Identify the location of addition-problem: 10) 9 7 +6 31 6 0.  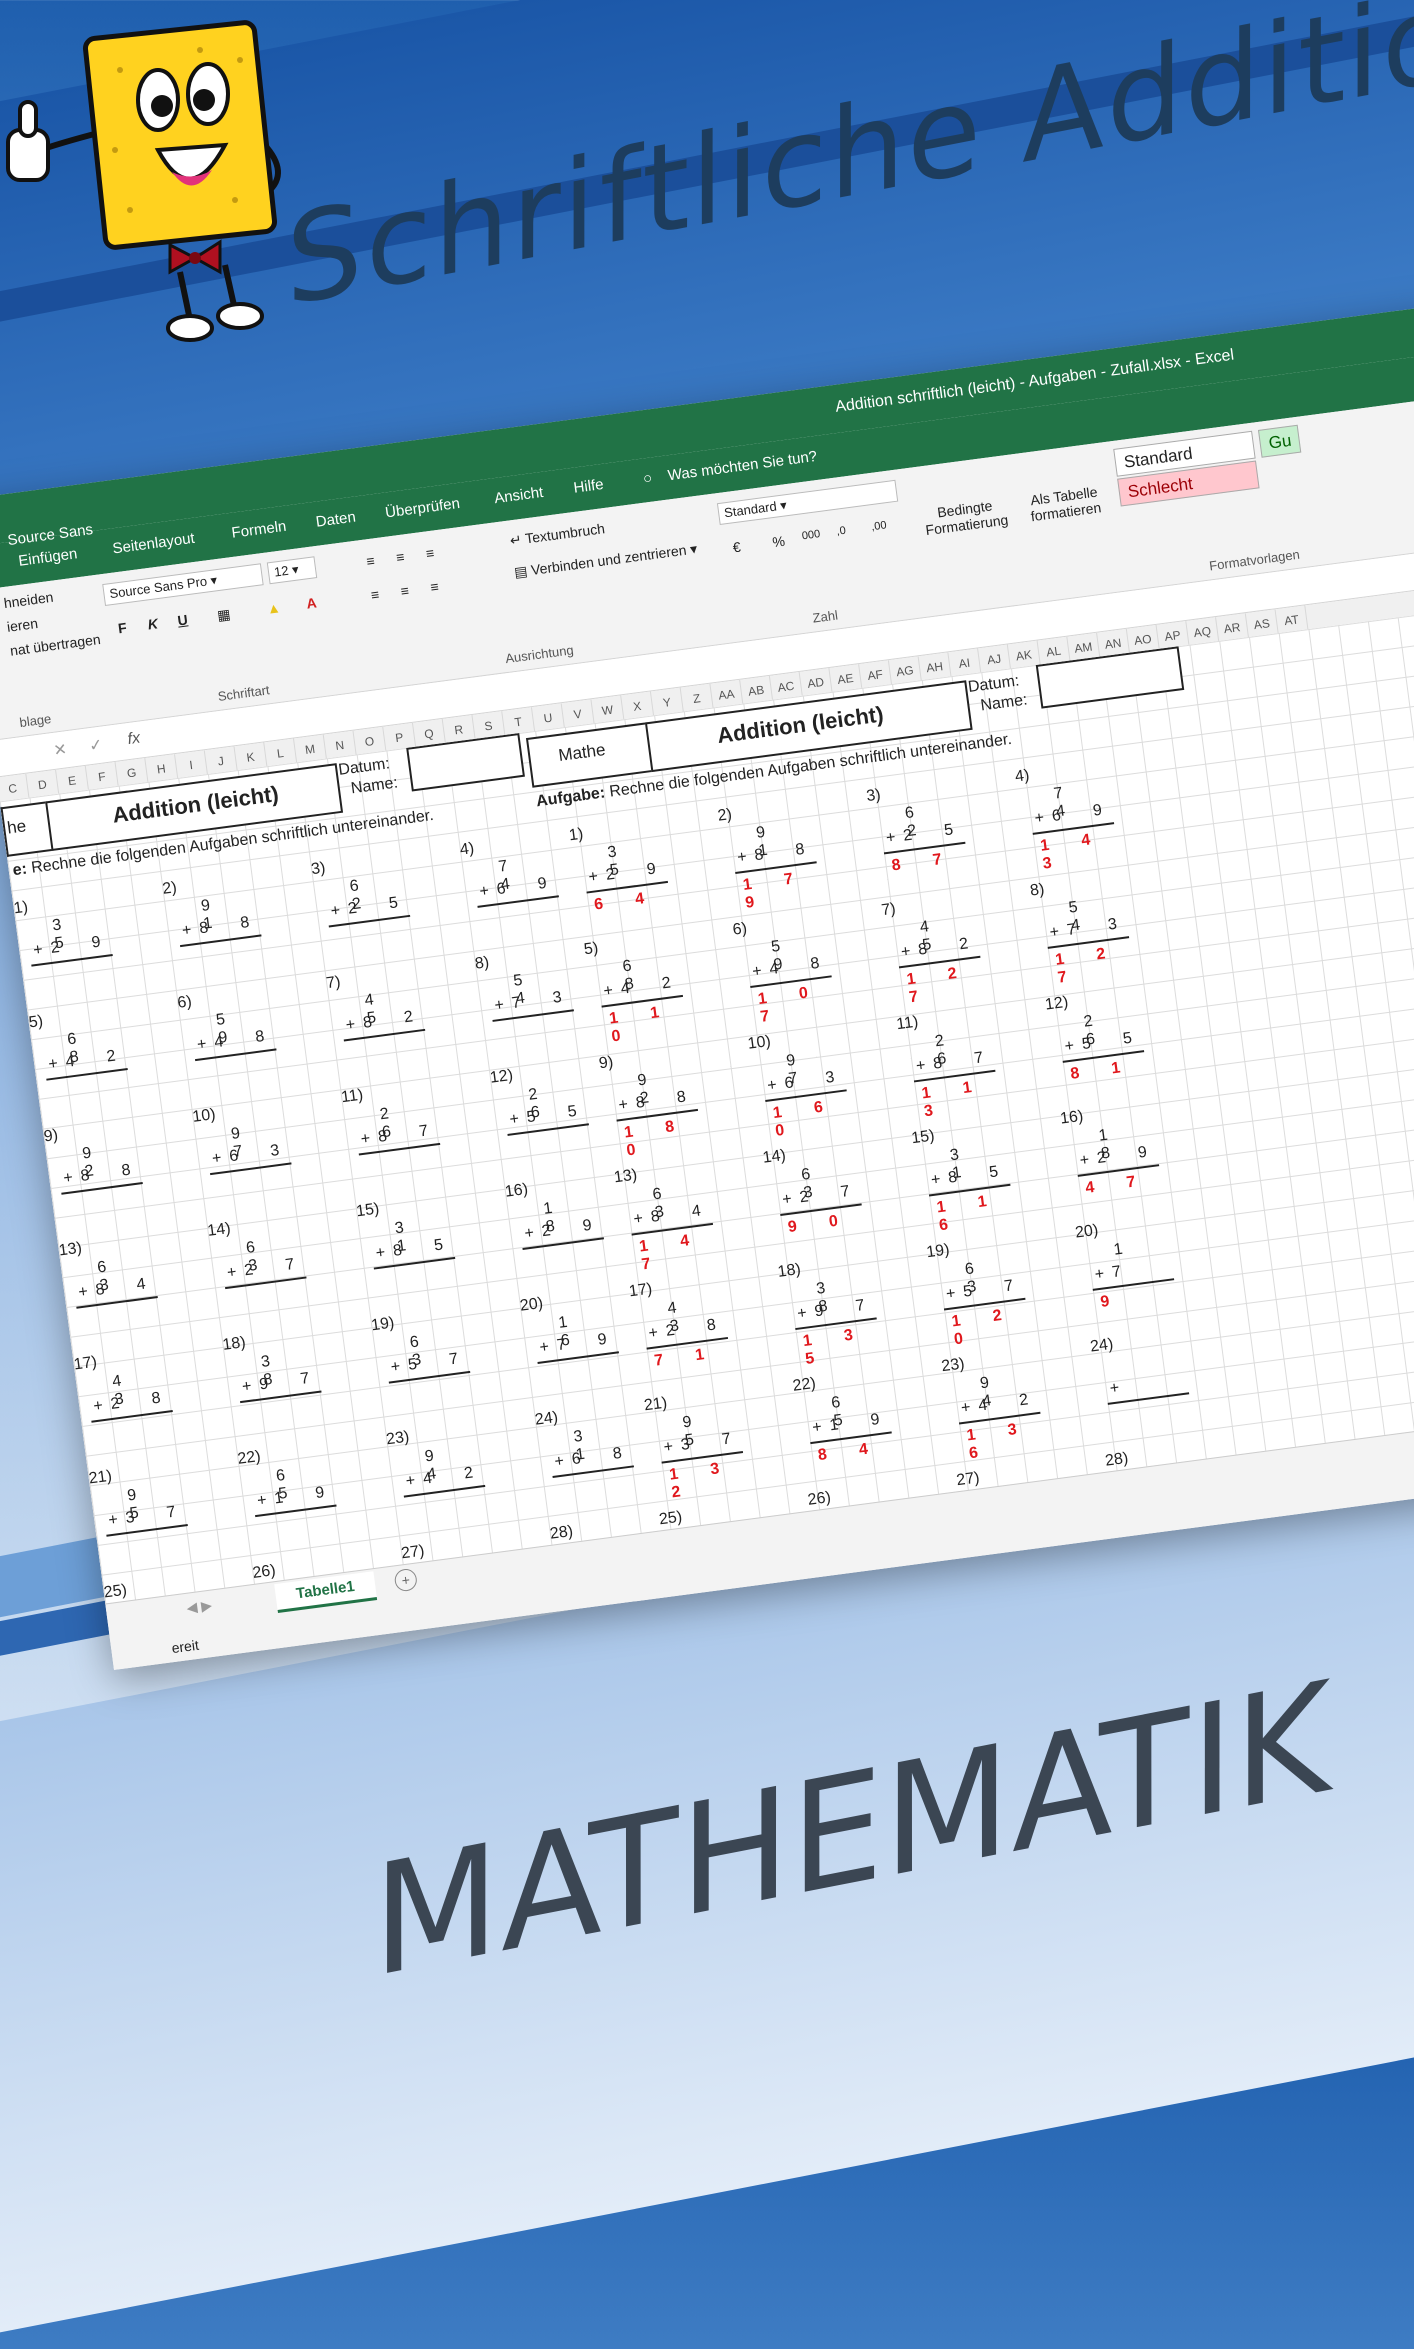
(804, 1084).